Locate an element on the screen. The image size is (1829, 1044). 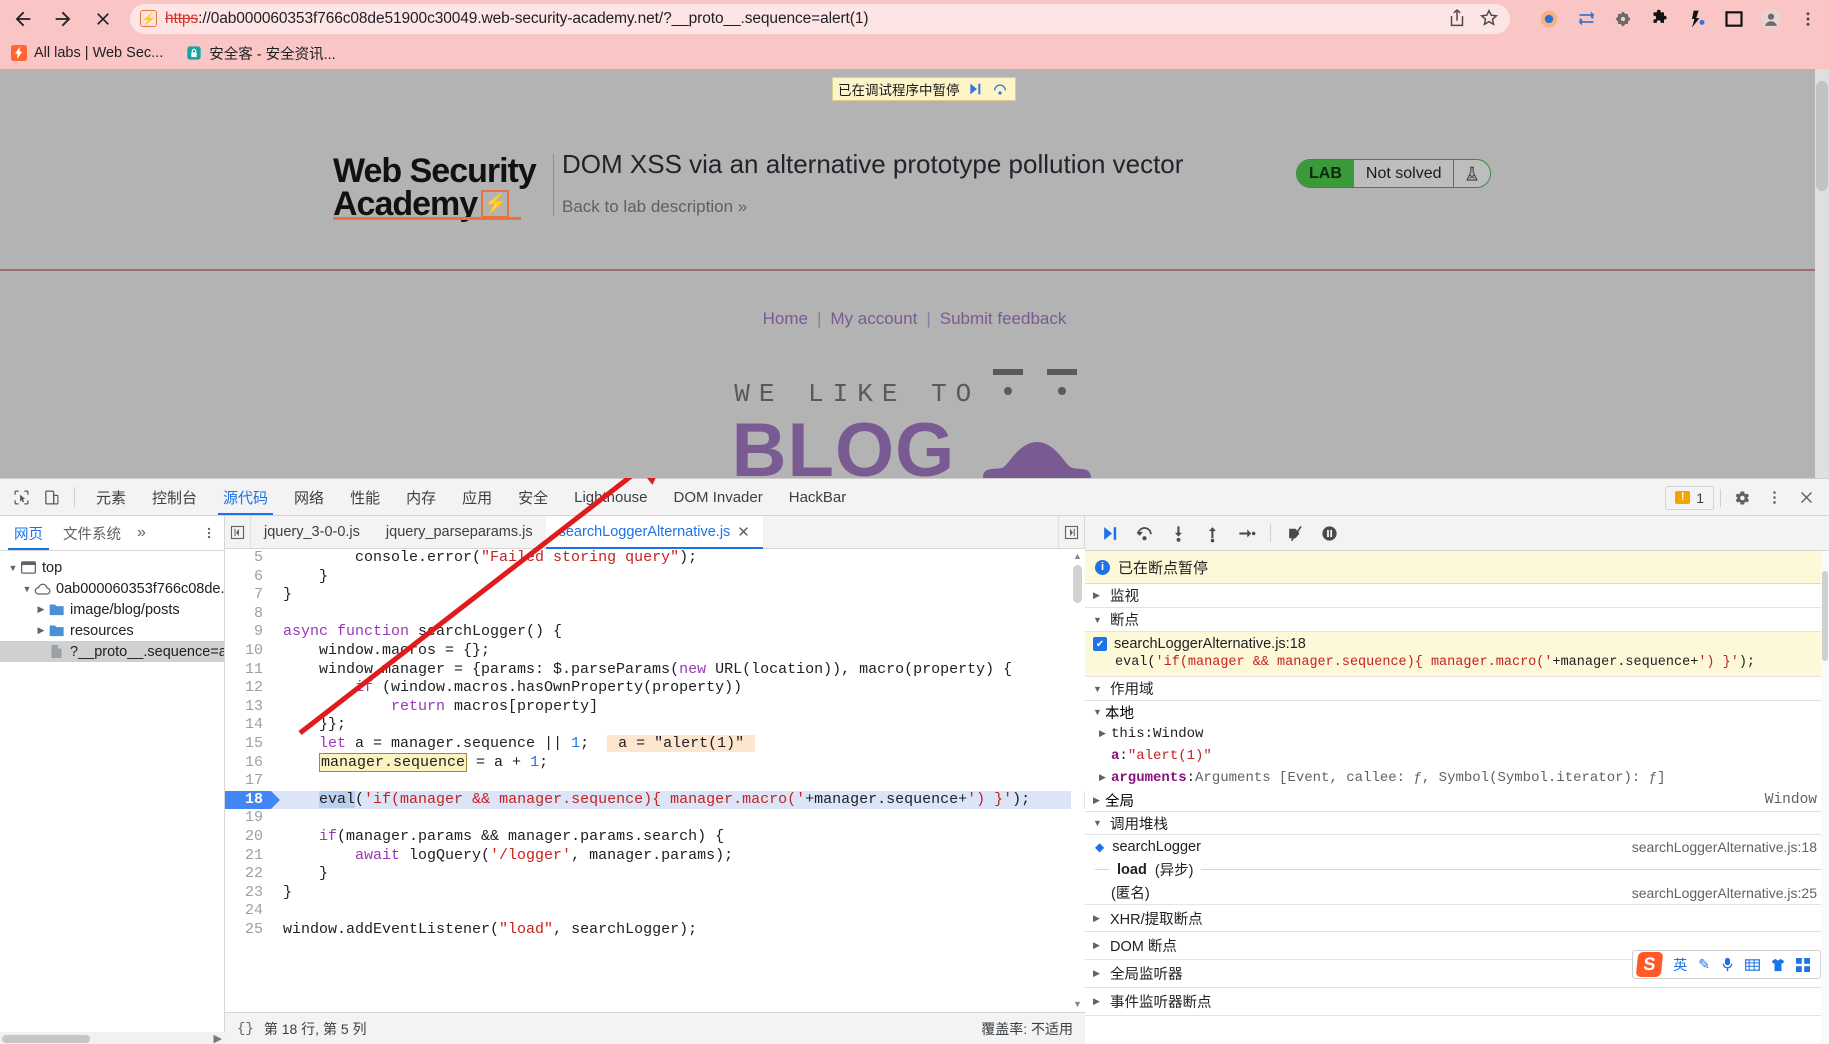
ime-punctuation-icon: ✎ is located at coordinates (1704, 964).